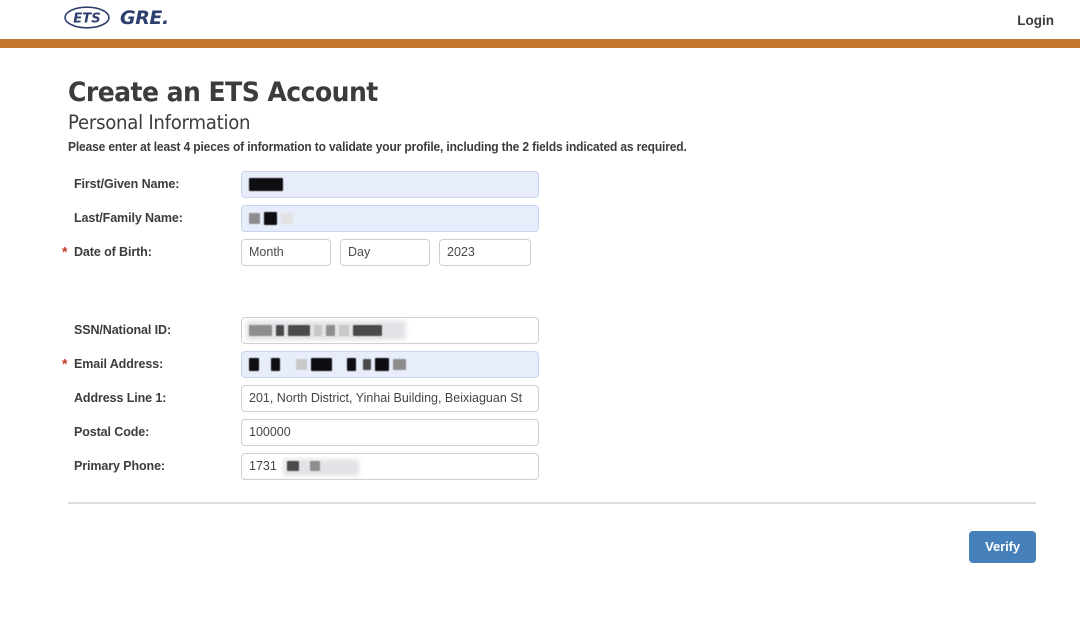 Image resolution: width=1080 pixels, height=617 pixels. What do you see at coordinates (159, 122) in the screenshot?
I see `section-title: Personal Information` at bounding box center [159, 122].